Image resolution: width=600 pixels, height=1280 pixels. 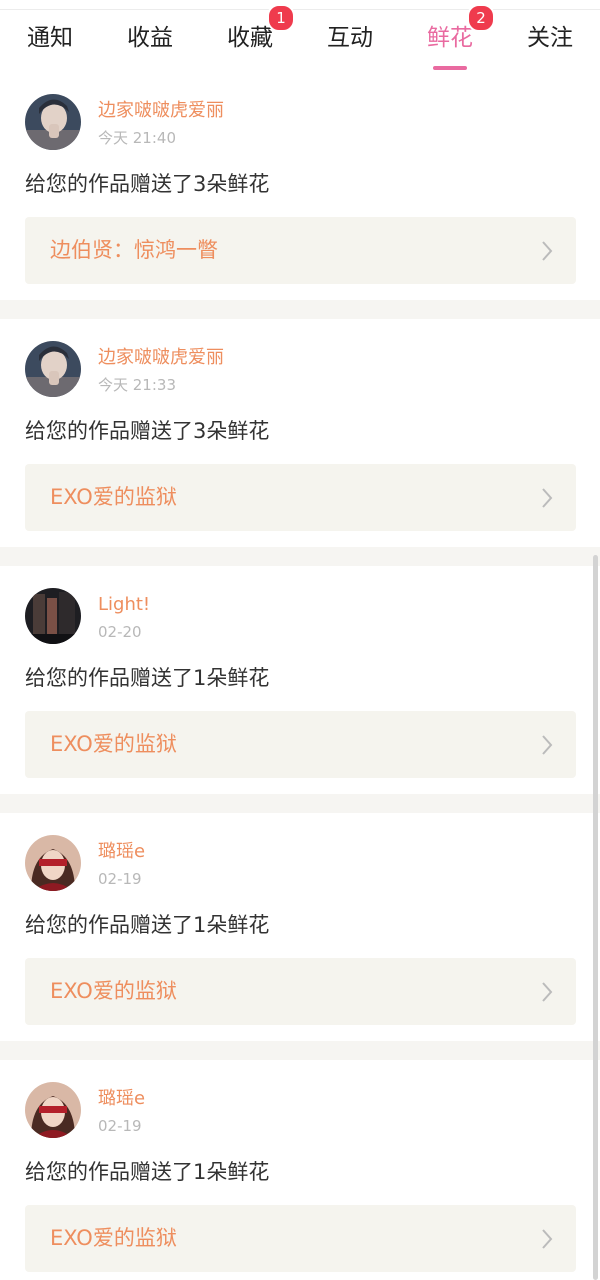 What do you see at coordinates (595, 917) in the screenshot?
I see `scrollbar` at bounding box center [595, 917].